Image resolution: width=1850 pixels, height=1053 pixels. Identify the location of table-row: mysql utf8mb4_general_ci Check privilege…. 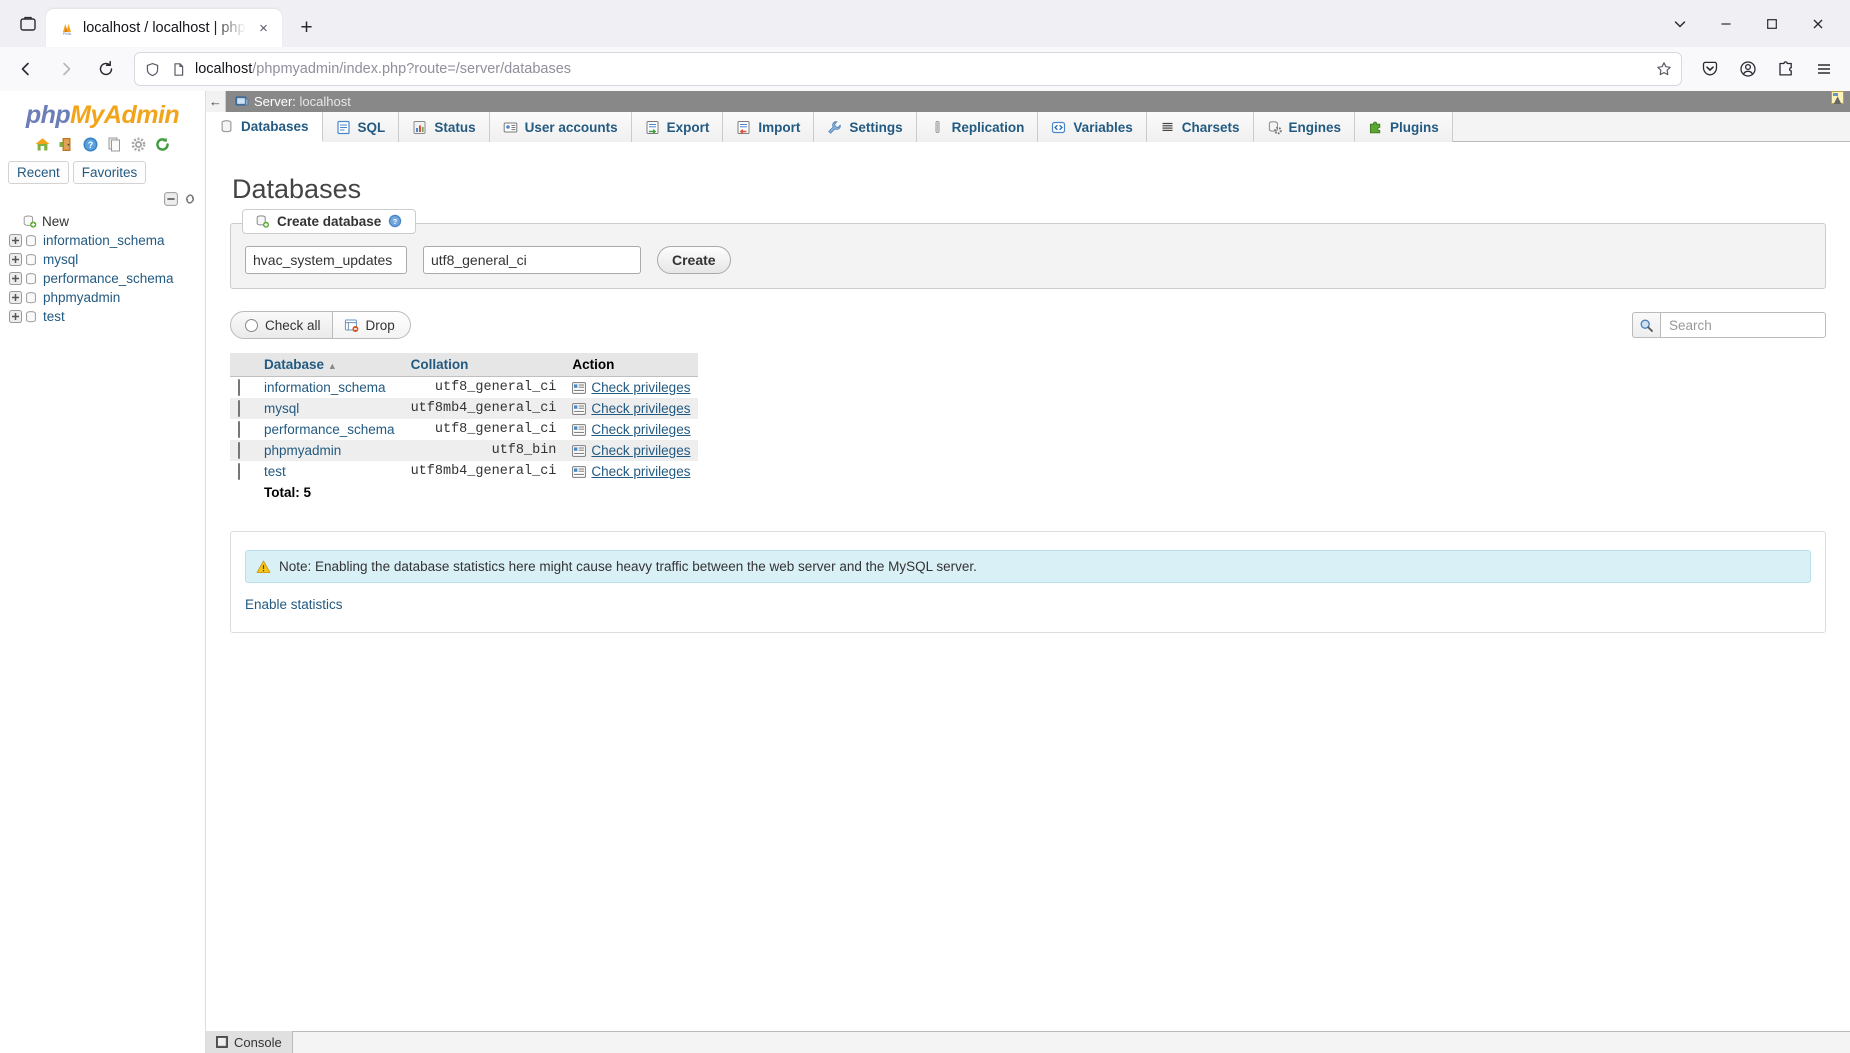
(464, 408).